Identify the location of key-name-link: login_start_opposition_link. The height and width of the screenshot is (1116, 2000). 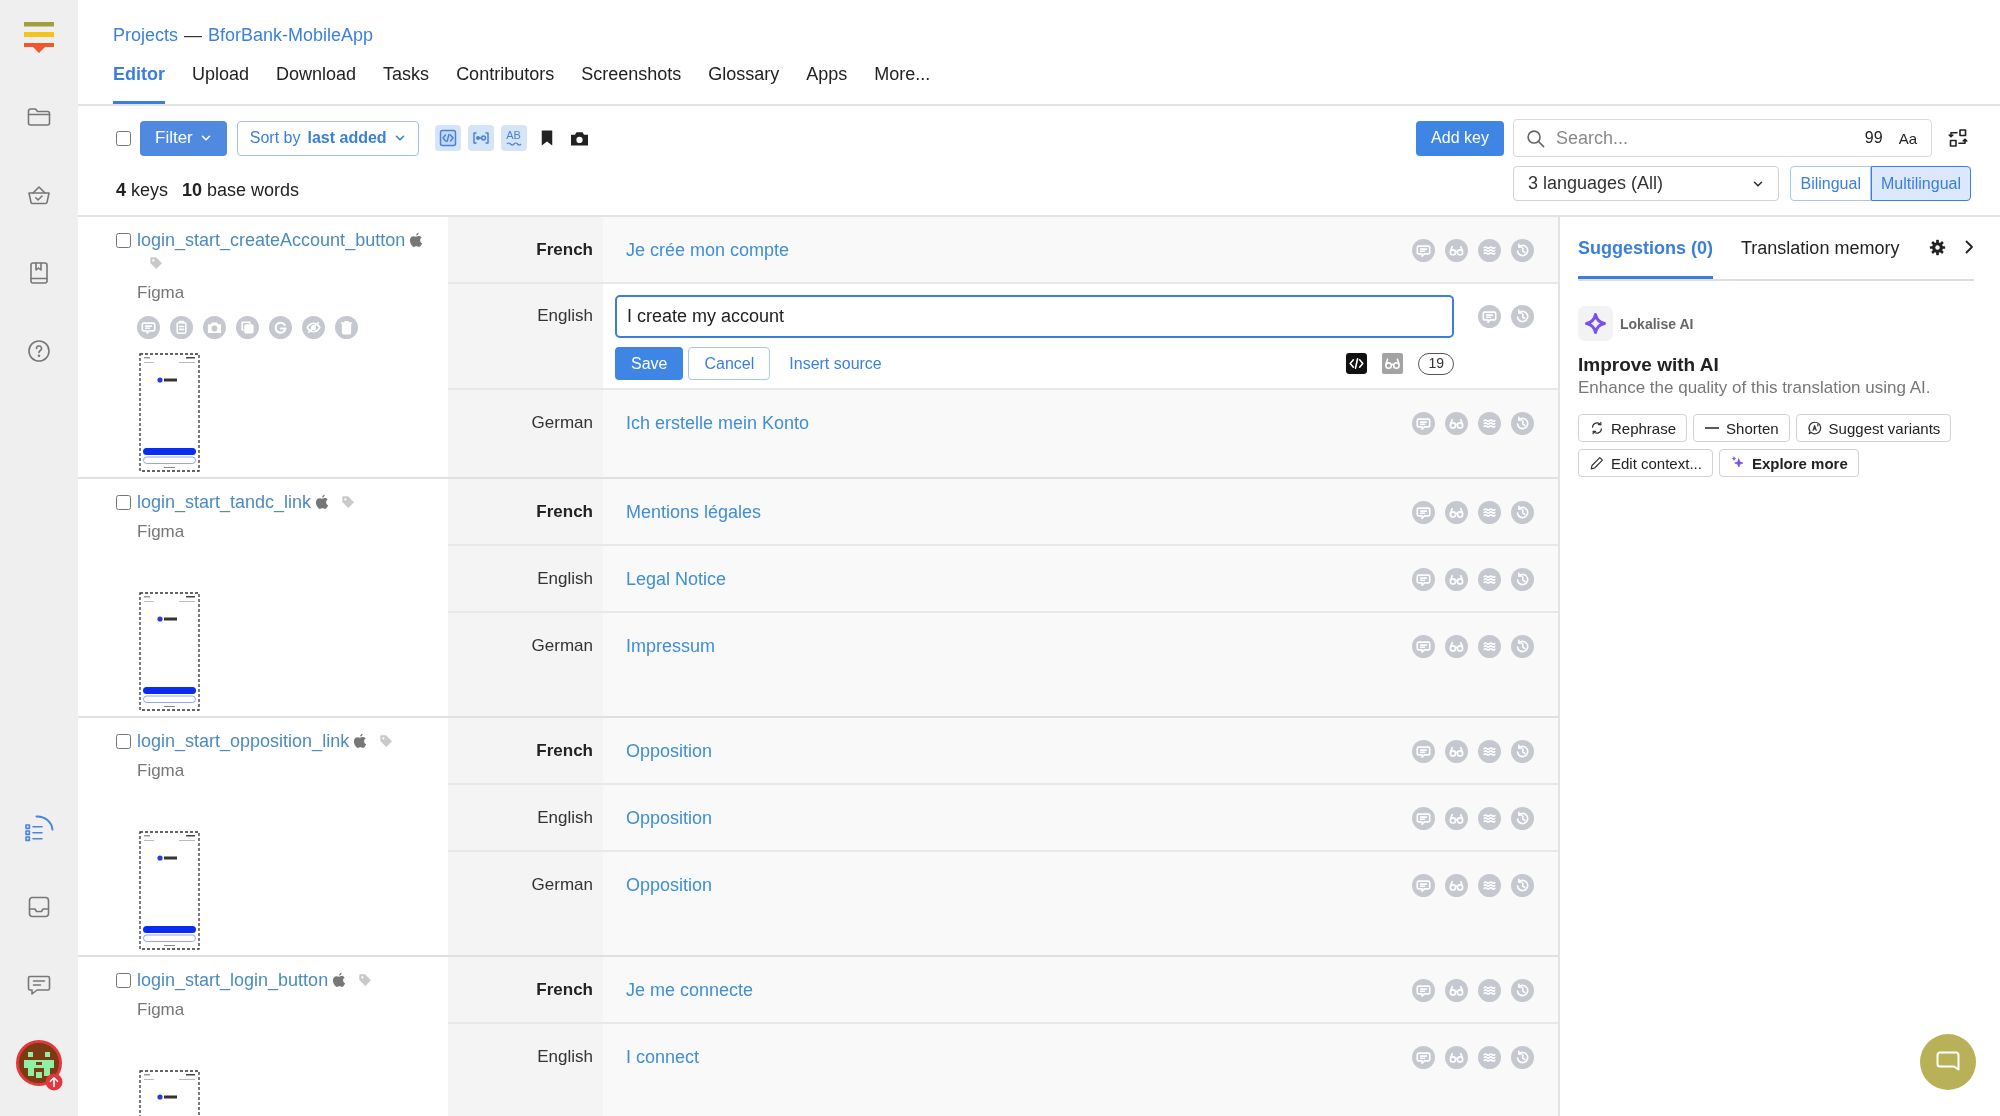
(243, 741).